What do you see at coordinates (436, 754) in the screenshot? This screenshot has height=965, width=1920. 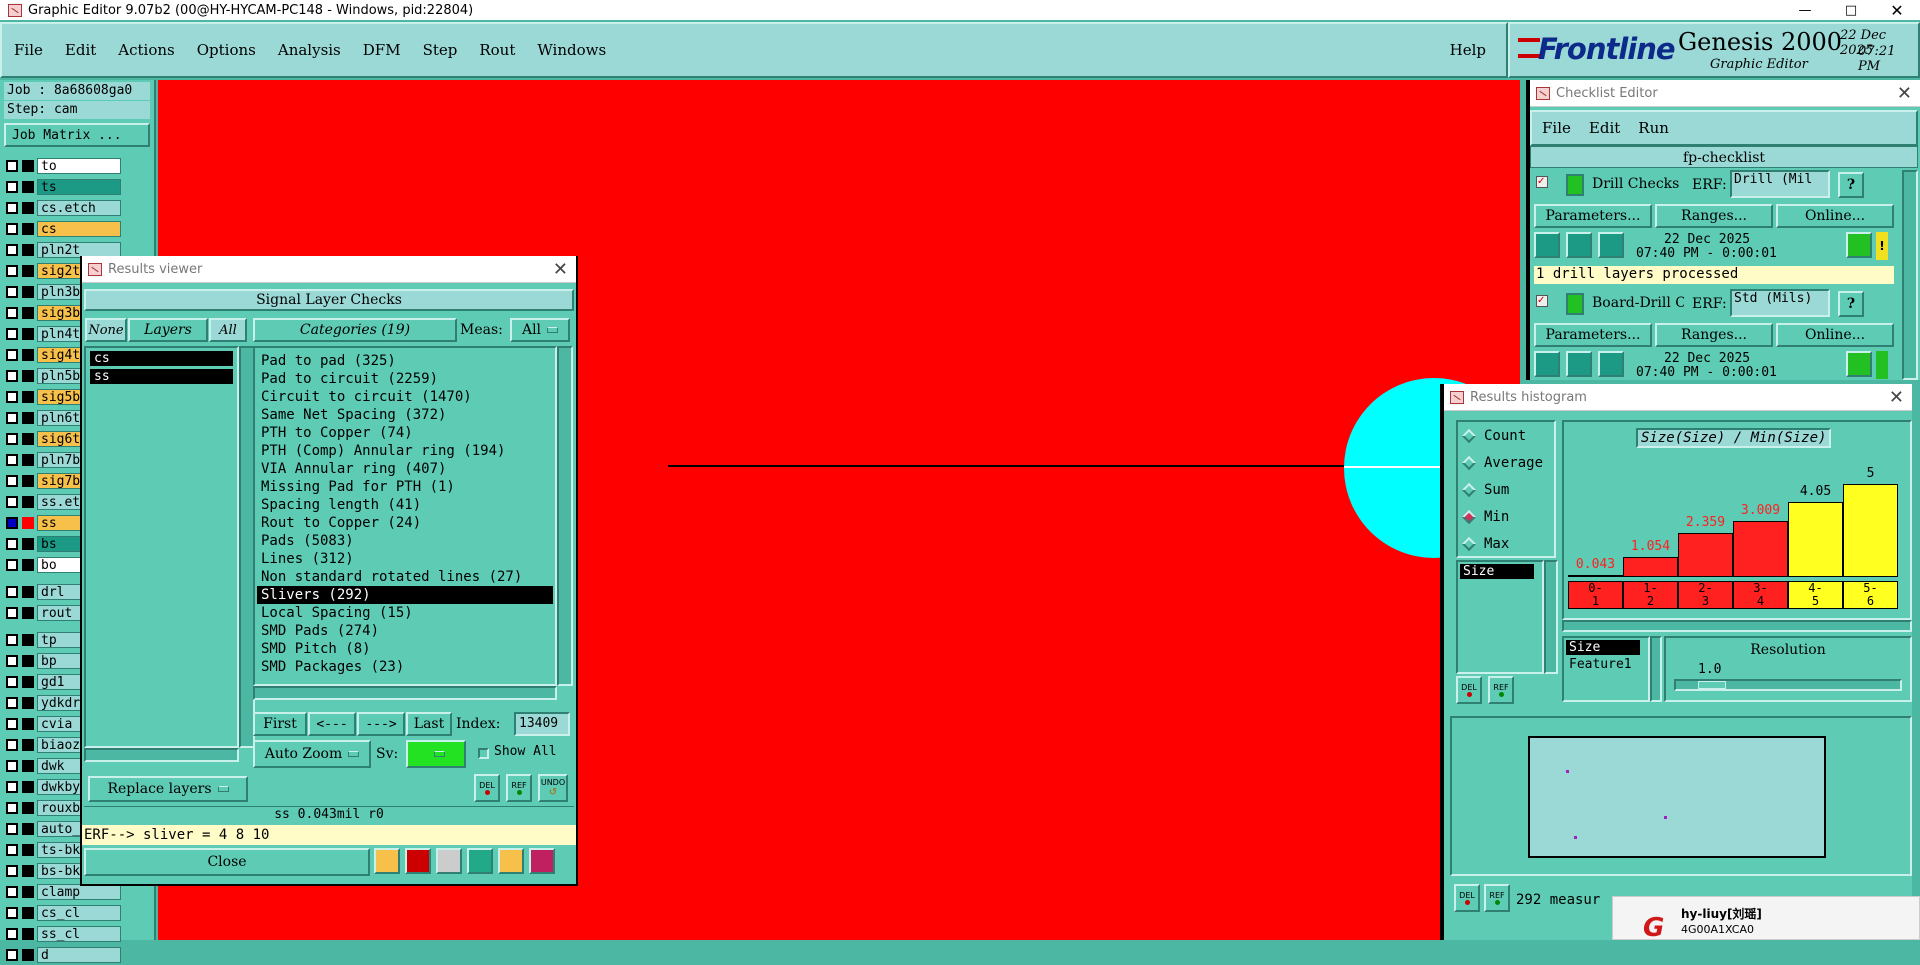 I see `sv-color-select` at bounding box center [436, 754].